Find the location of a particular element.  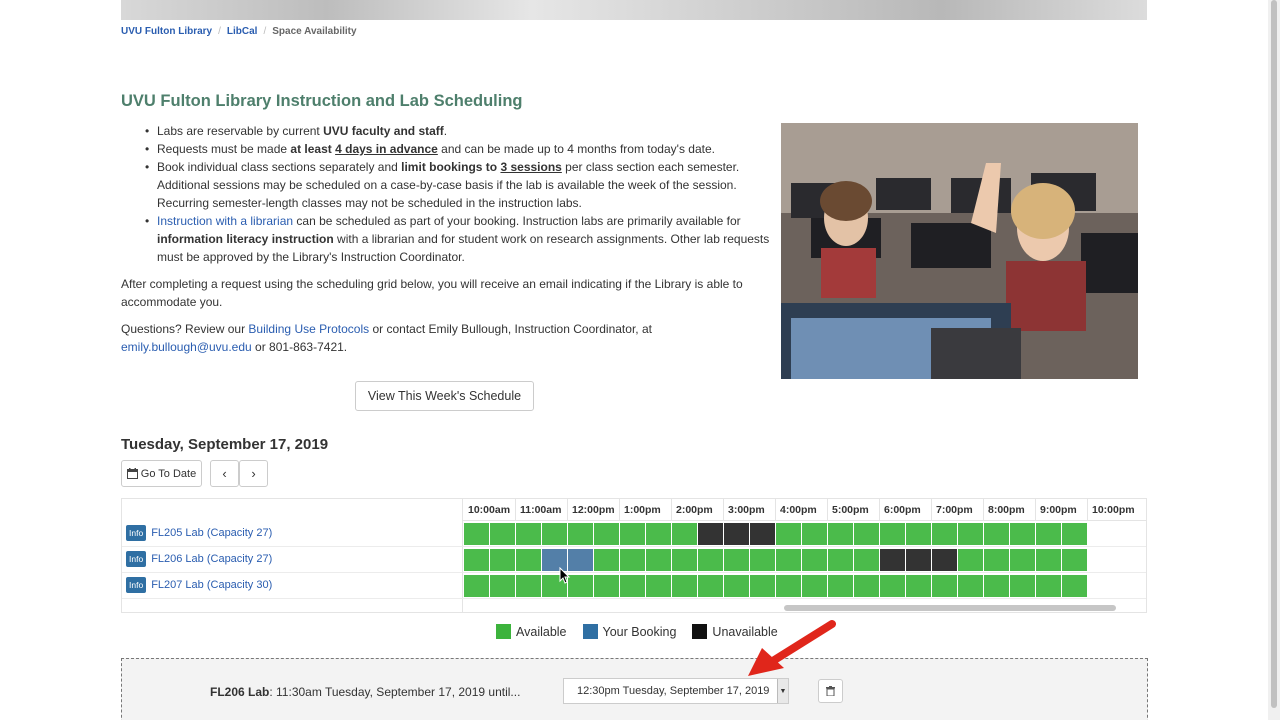

grid-horizontal-scrollbar is located at coordinates (950, 608).